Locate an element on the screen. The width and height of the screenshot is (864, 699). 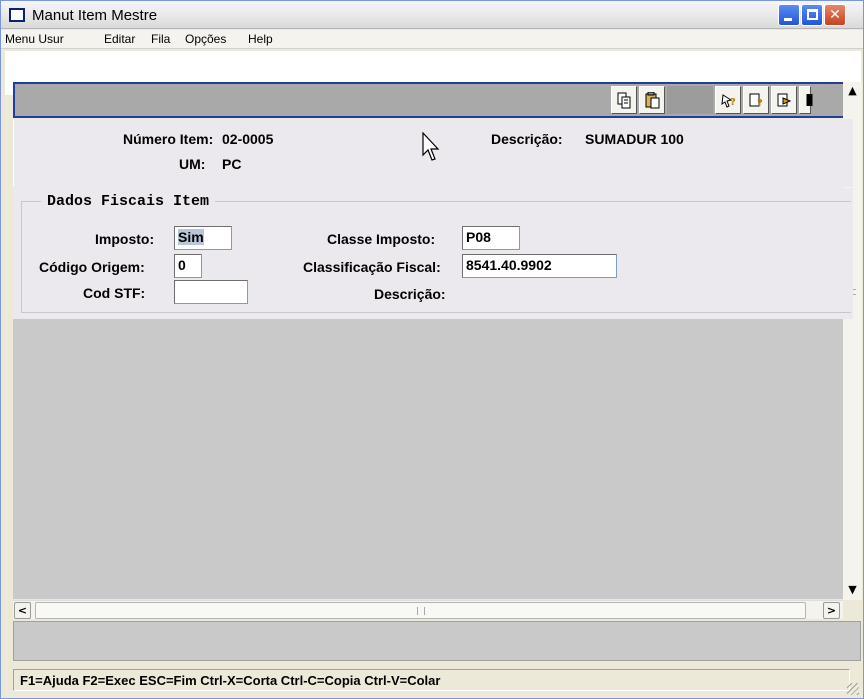
paste-button is located at coordinates (652, 100).